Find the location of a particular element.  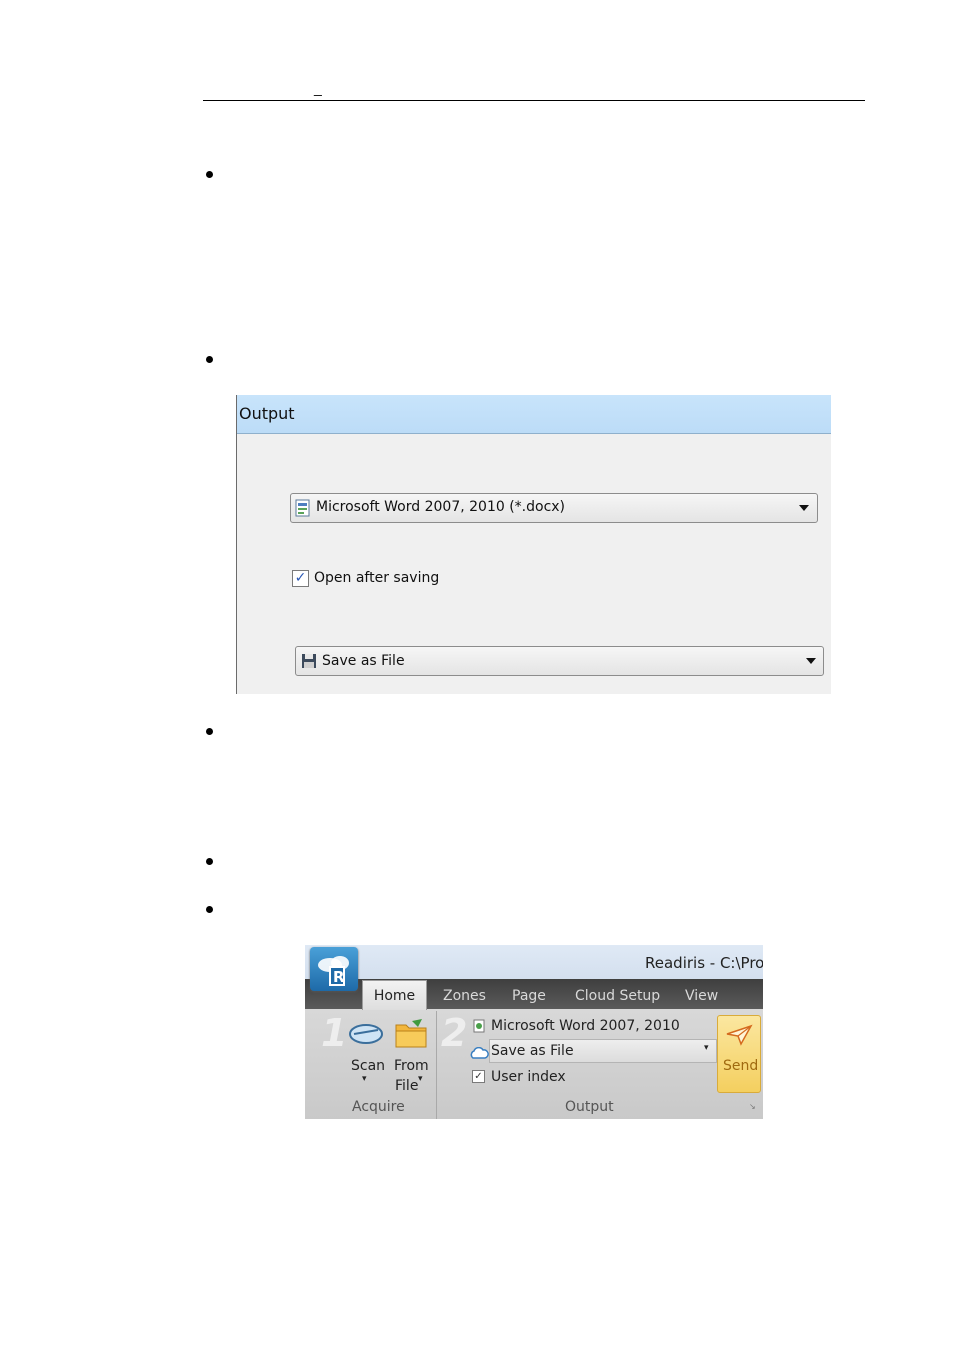

open-after-saving-label: Open after saving is located at coordinates (376, 578).